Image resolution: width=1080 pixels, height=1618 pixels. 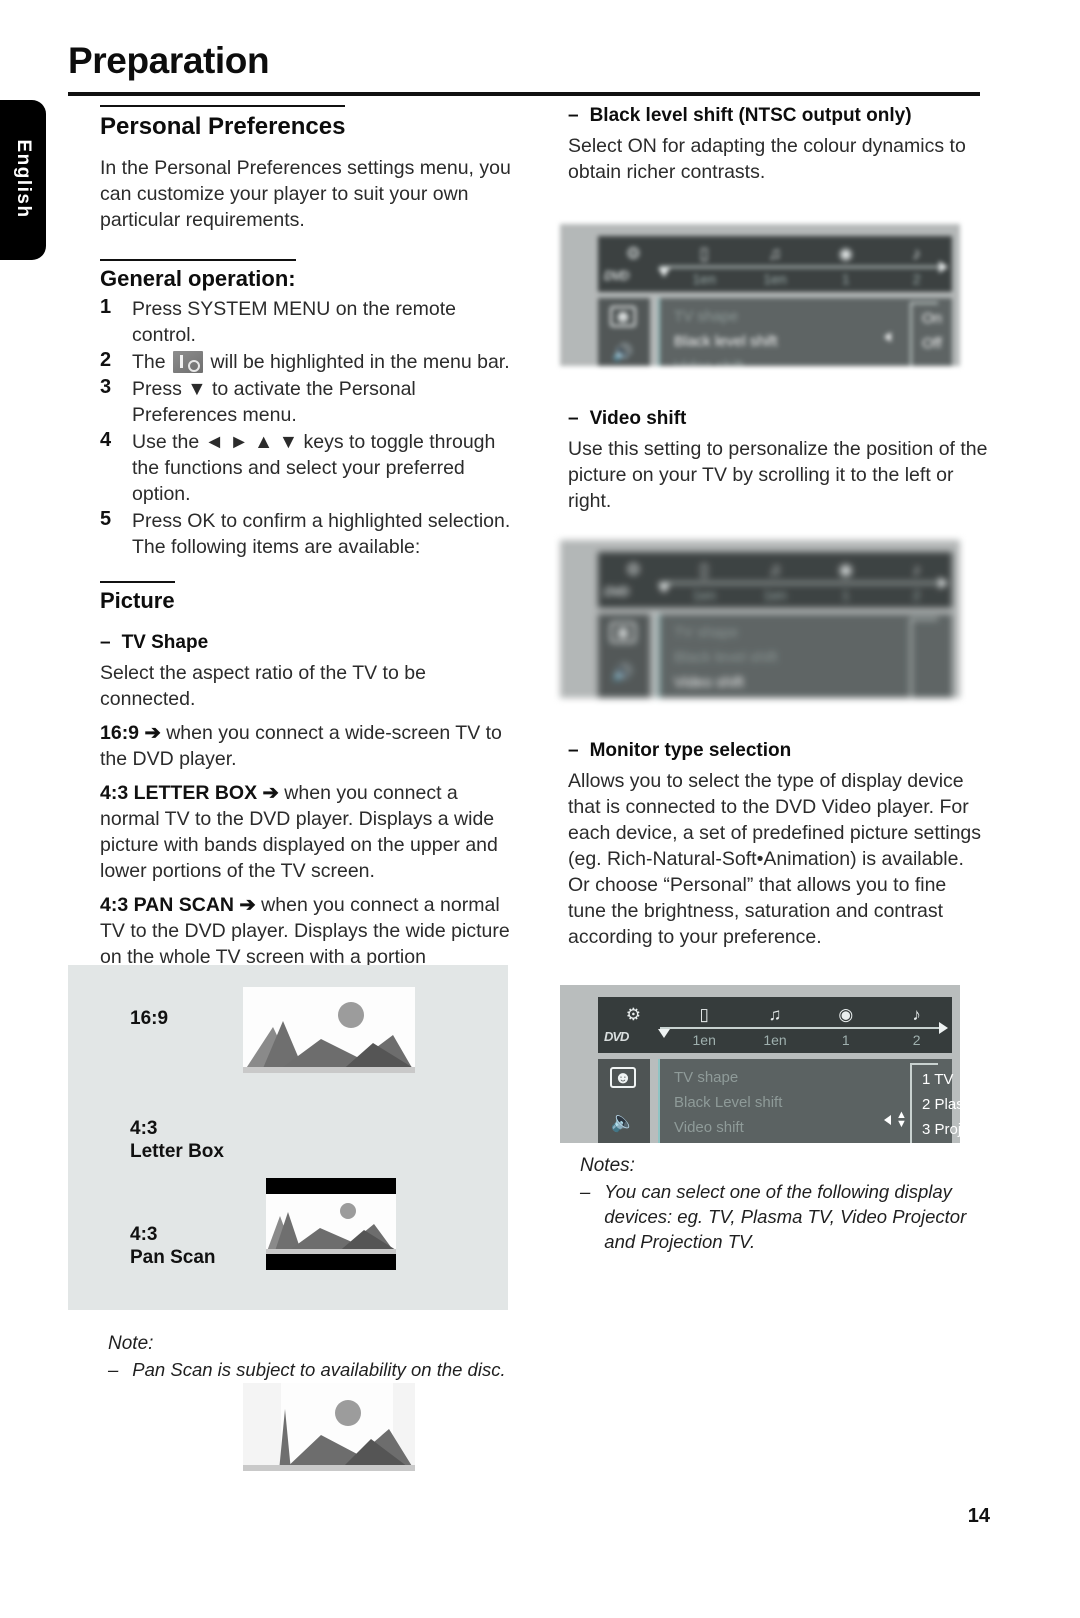 What do you see at coordinates (924, 658) in the screenshot?
I see `osd-option-list` at bounding box center [924, 658].